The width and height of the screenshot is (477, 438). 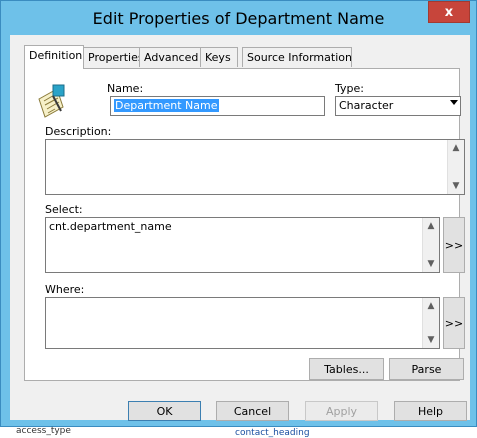 I want to click on background-left-text: access_type, so click(x=43, y=431).